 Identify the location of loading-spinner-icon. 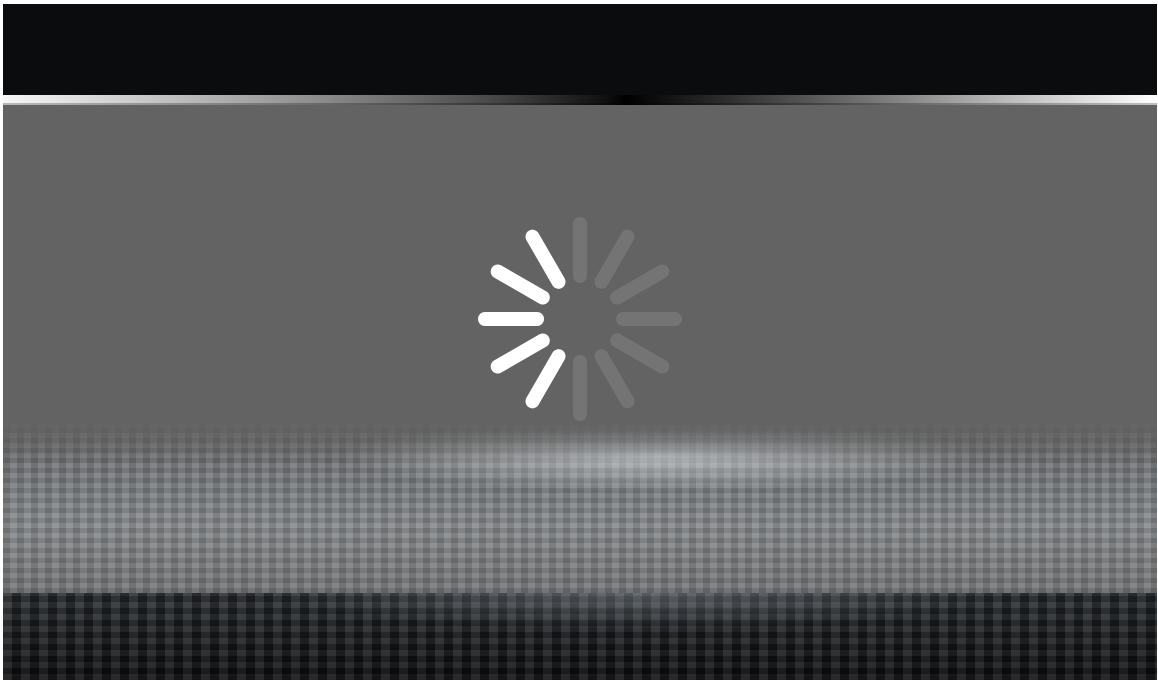
(580, 319).